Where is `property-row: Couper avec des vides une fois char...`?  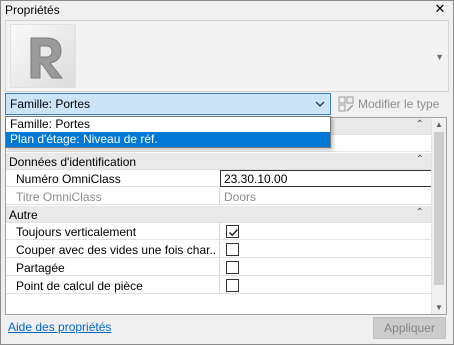
property-row: Couper avec des vides une fois char... is located at coordinates (219, 249).